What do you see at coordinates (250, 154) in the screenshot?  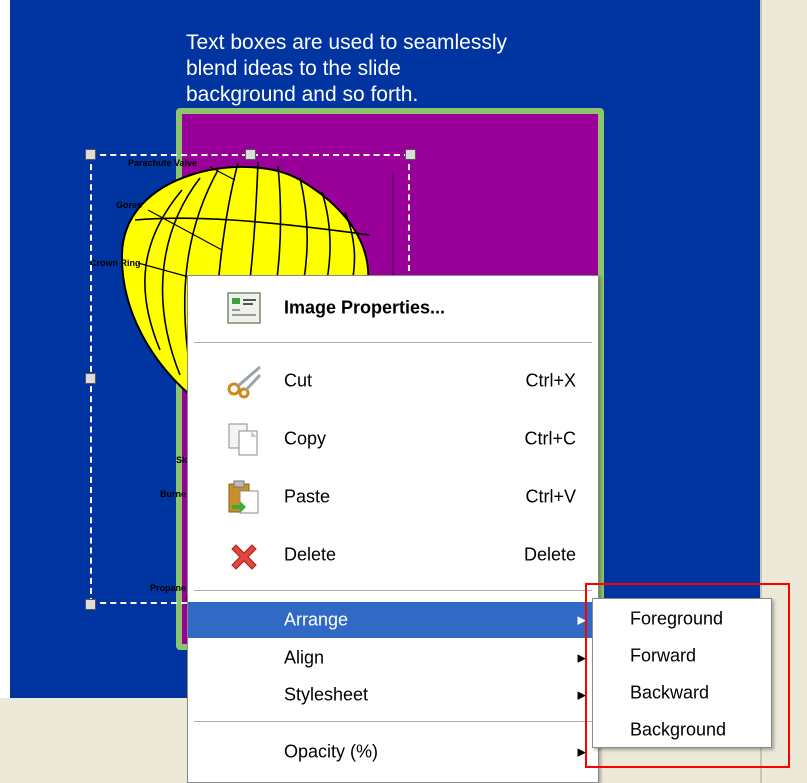 I see `resize-handle-top` at bounding box center [250, 154].